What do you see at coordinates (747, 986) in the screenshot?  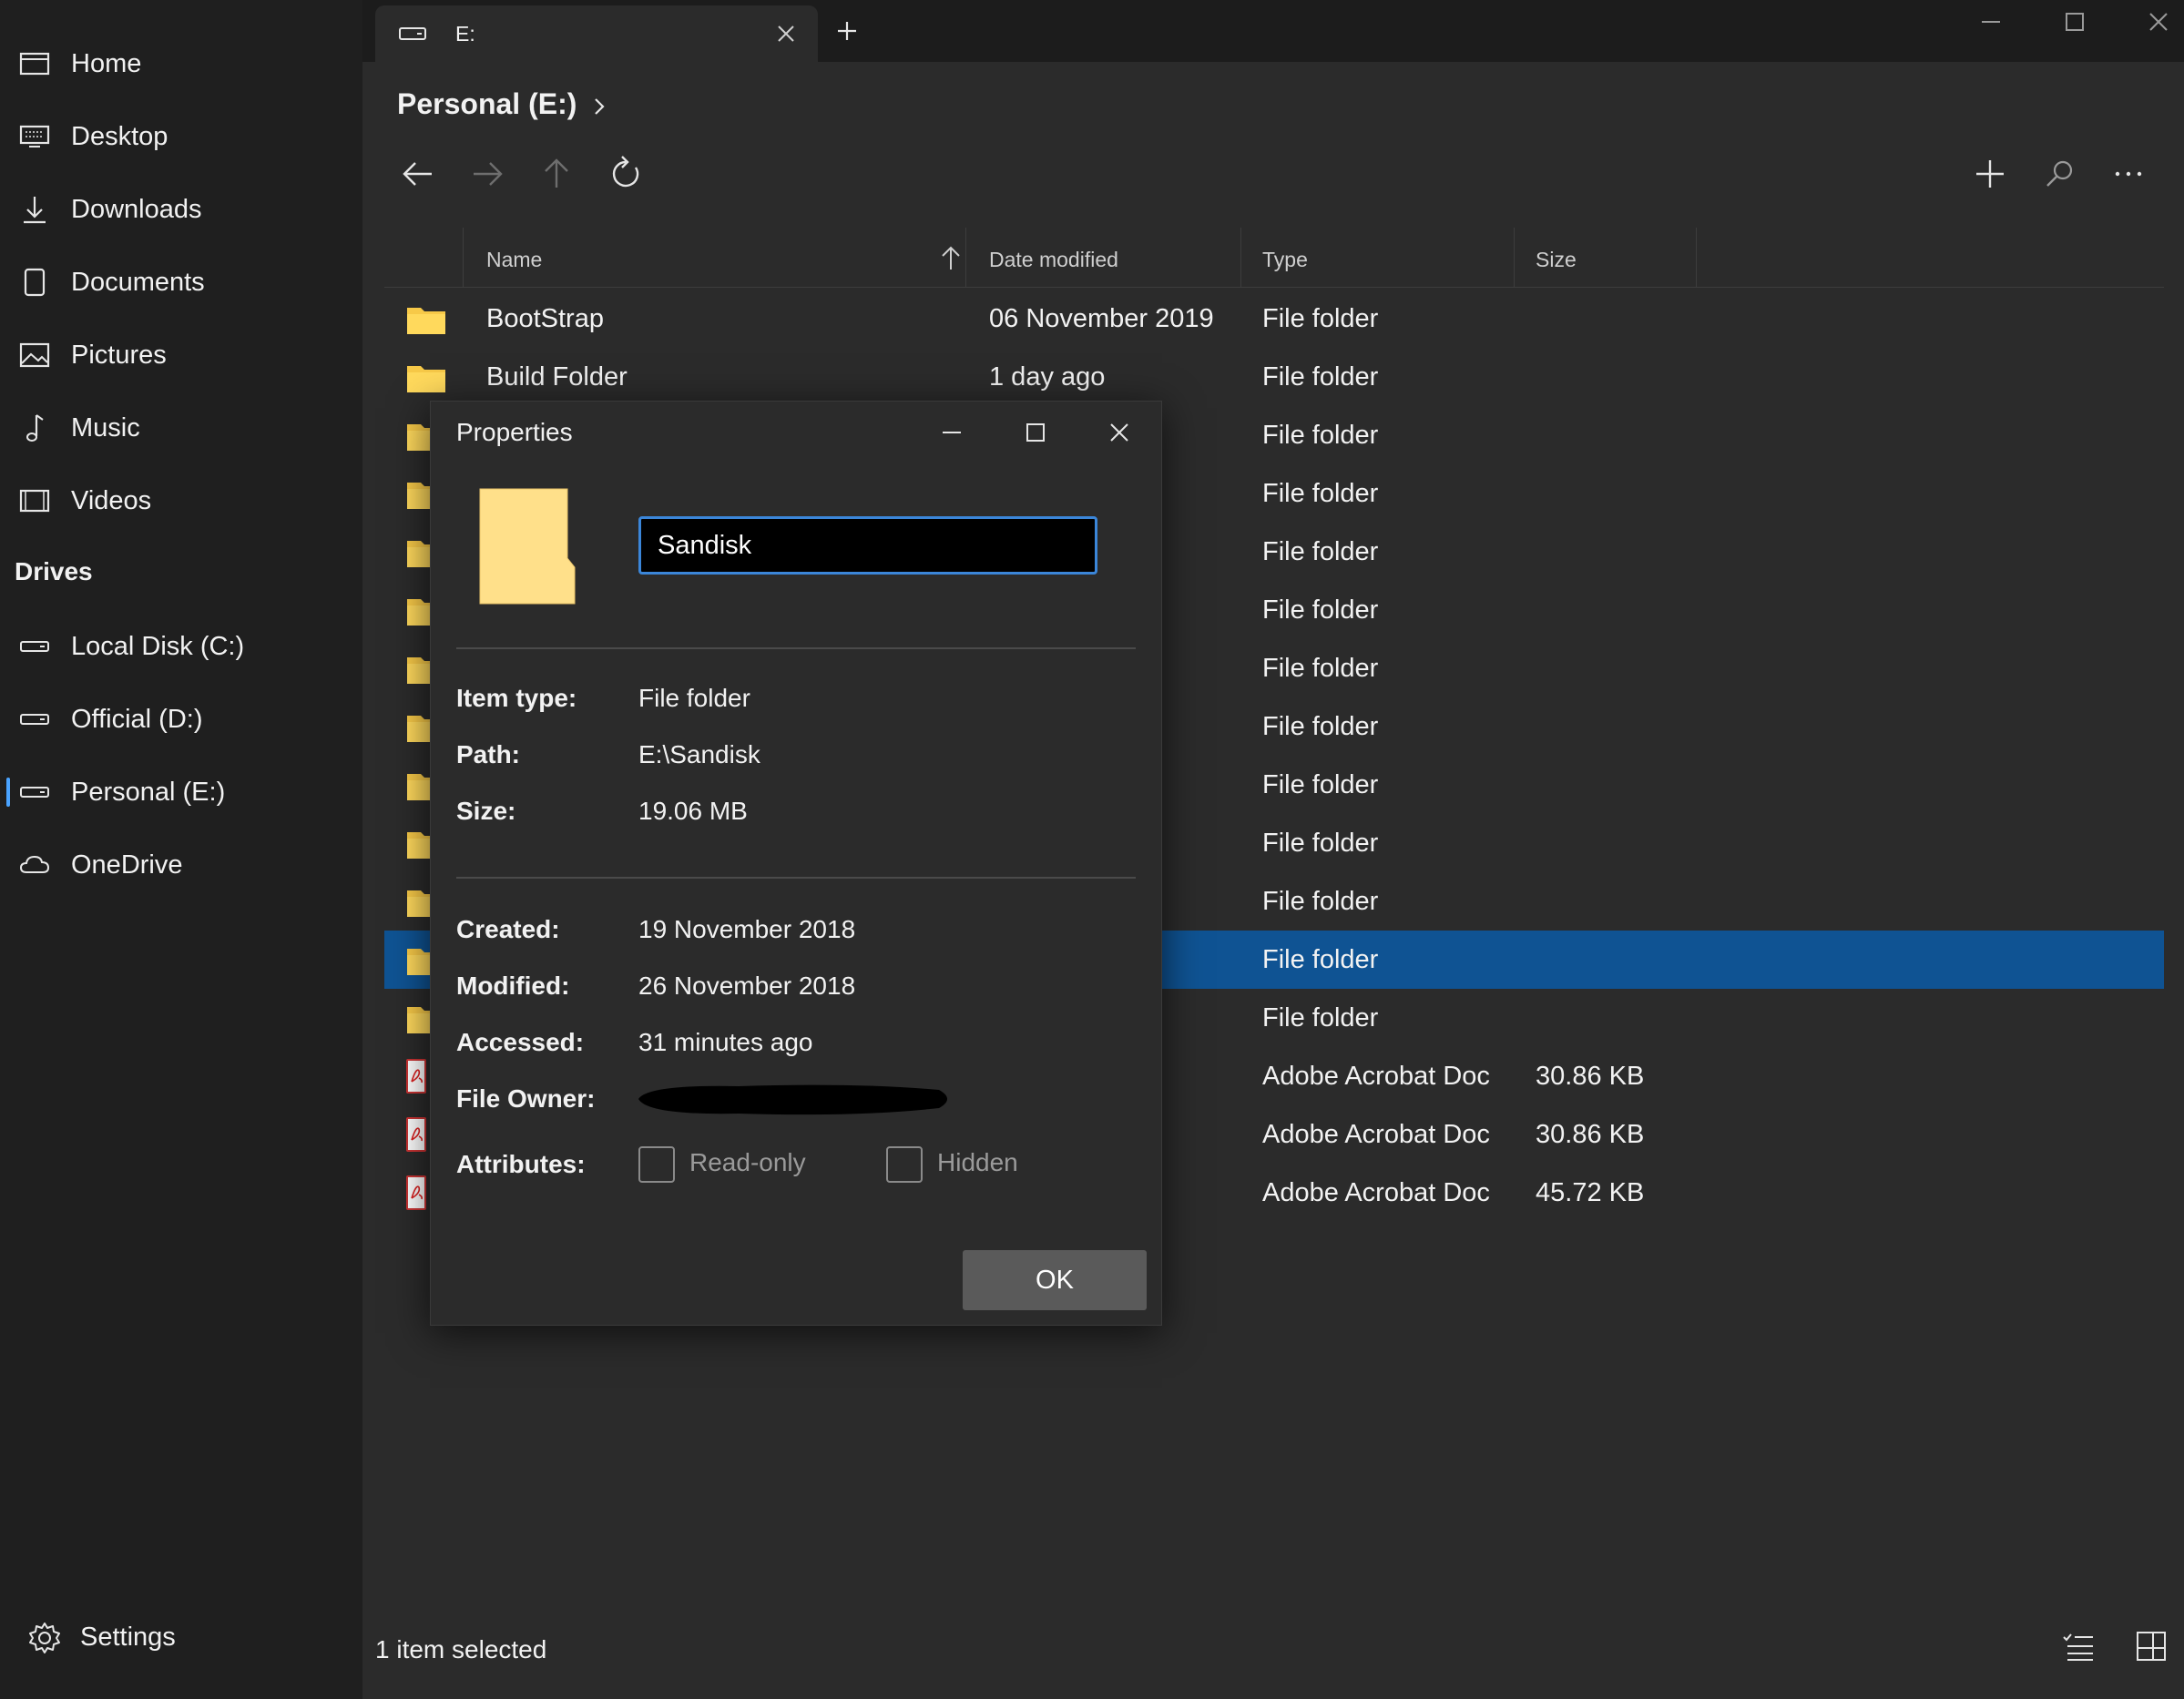 I see `modified-value: 26 November 2018` at bounding box center [747, 986].